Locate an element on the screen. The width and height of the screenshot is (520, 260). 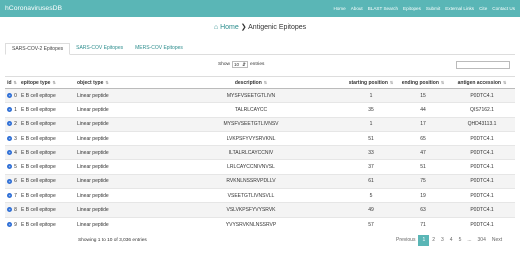
pagination-page-304: 304 is located at coordinates (482, 240).